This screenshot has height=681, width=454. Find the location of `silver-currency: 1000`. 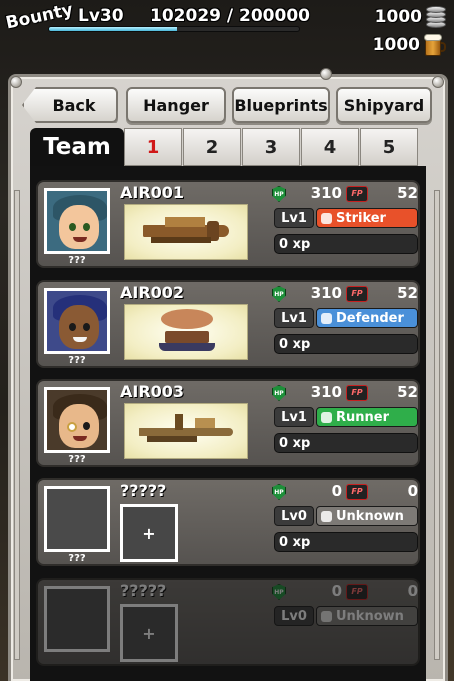

silver-currency: 1000 is located at coordinates (401, 17).